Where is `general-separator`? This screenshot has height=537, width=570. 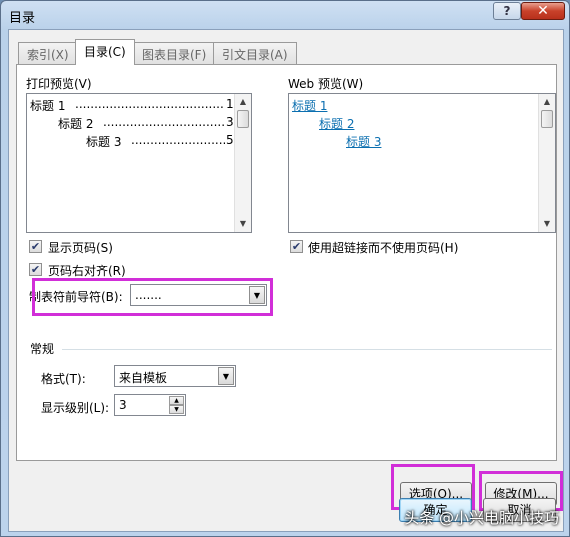
general-separator is located at coordinates (307, 349).